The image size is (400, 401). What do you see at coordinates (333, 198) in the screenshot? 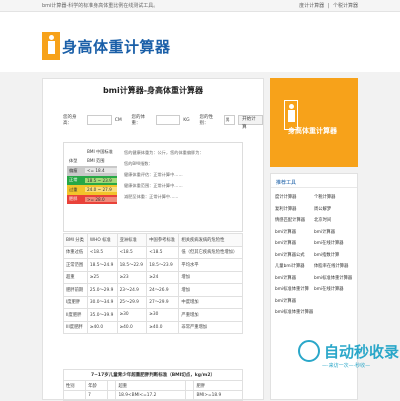
I see `tool-link: 个税计算器` at bounding box center [333, 198].